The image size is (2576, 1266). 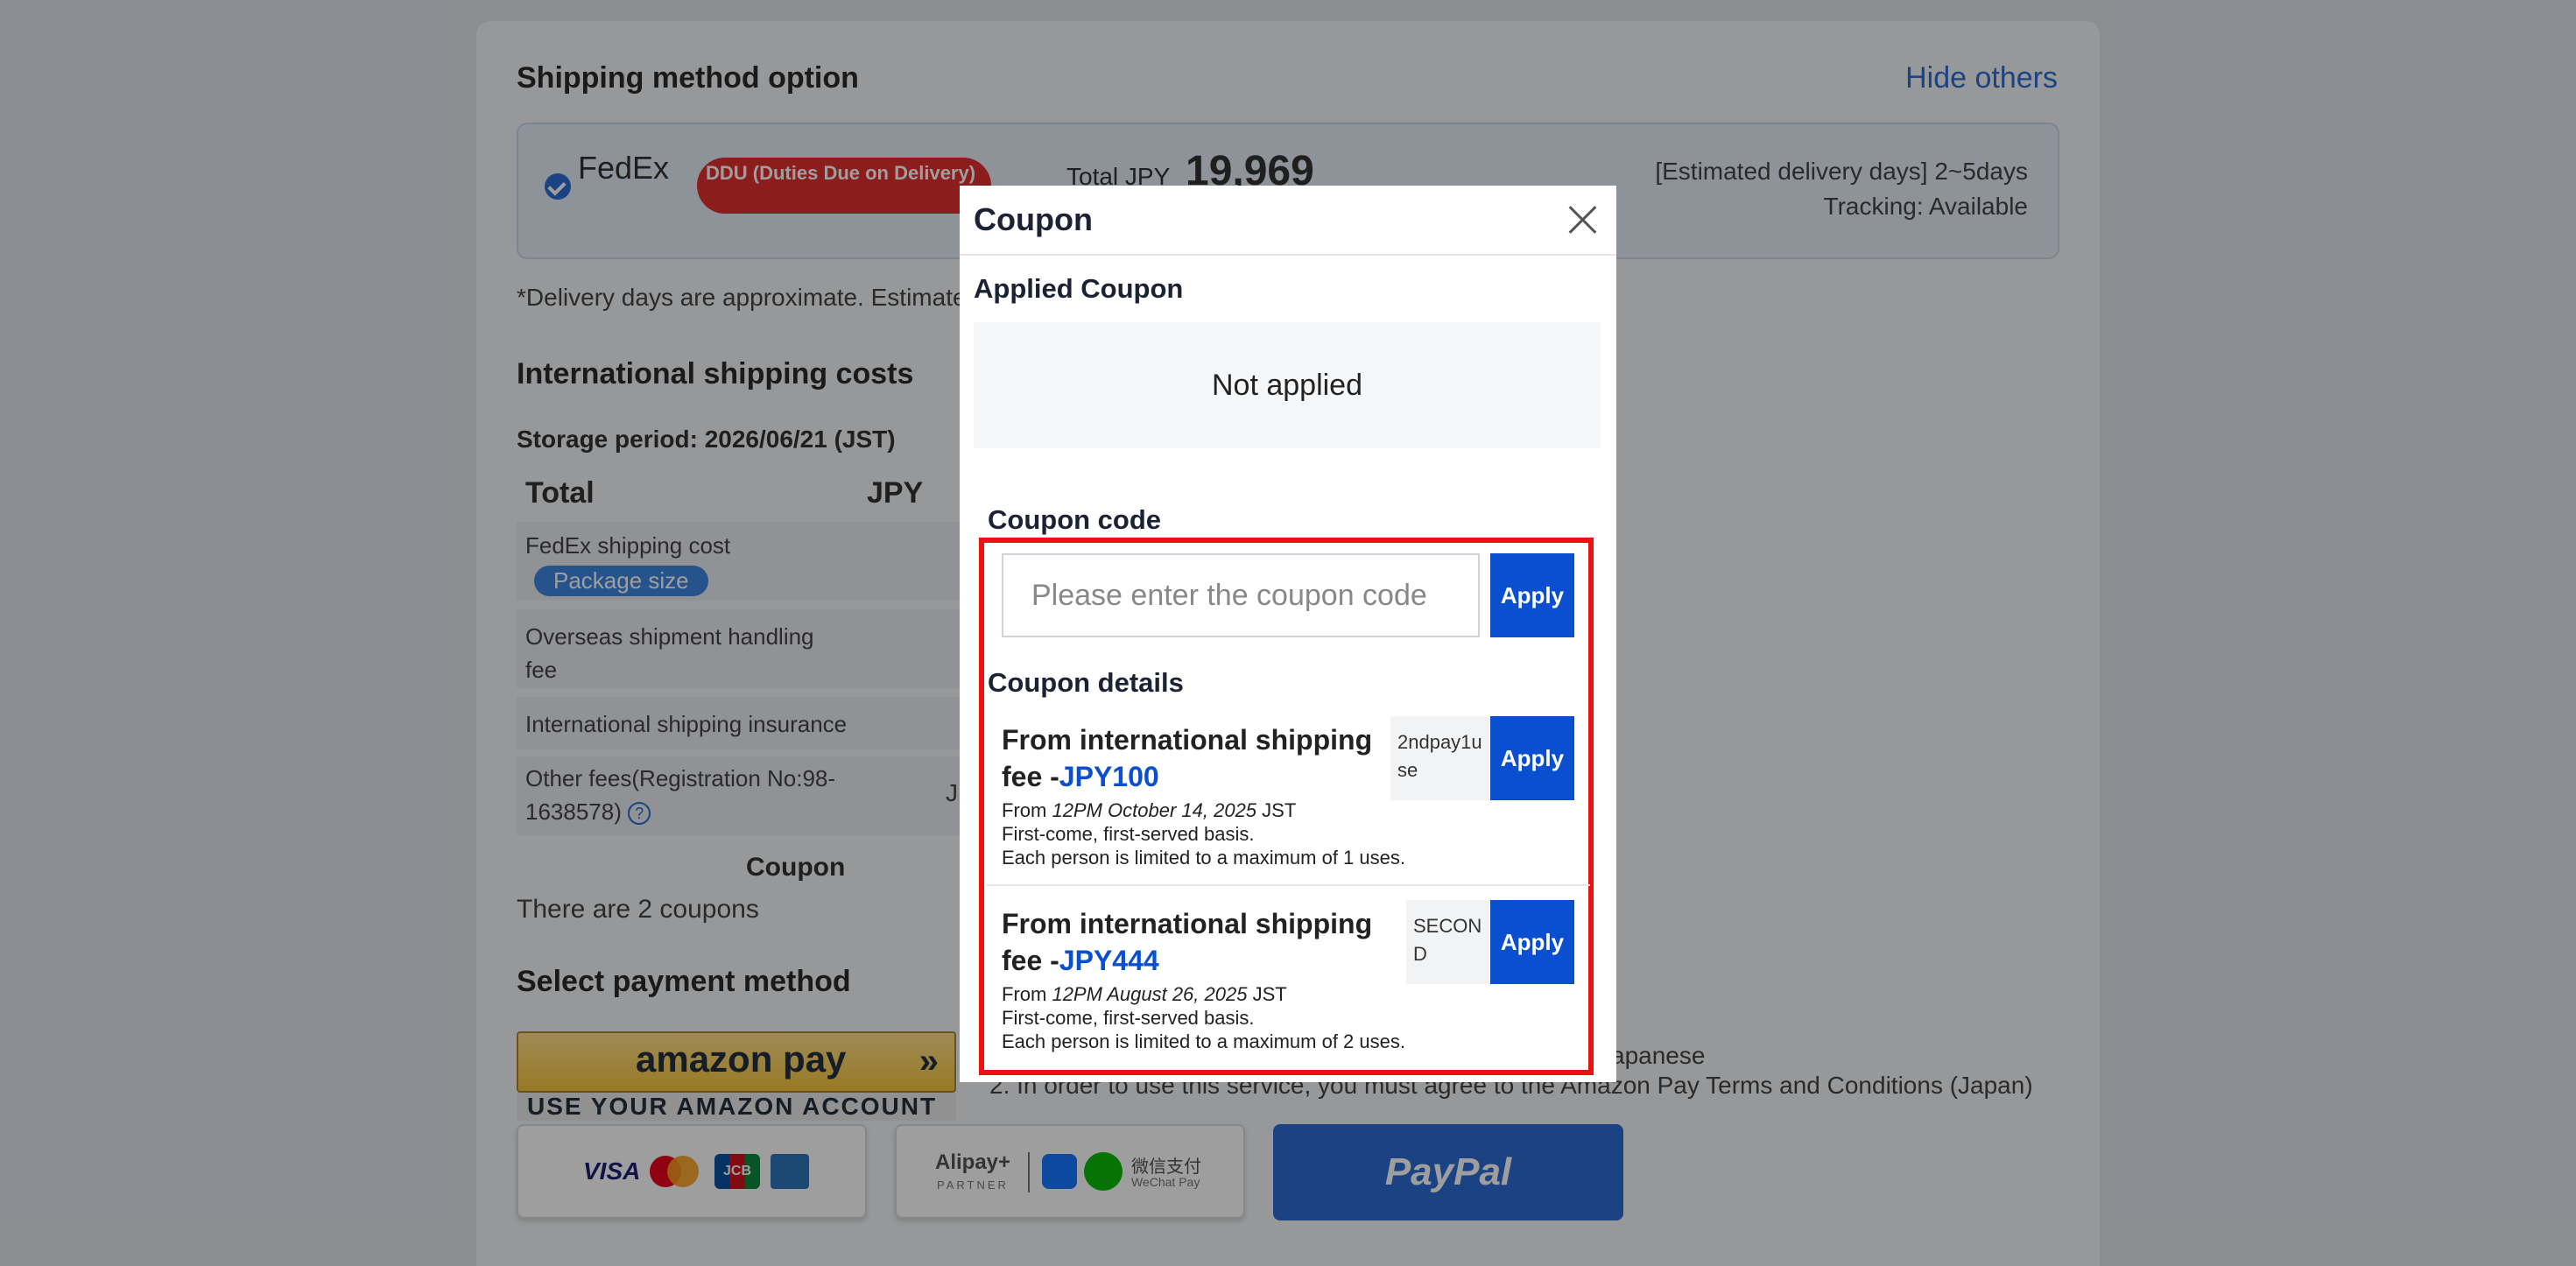 I want to click on modal-header: Coupon, so click(x=1288, y=221).